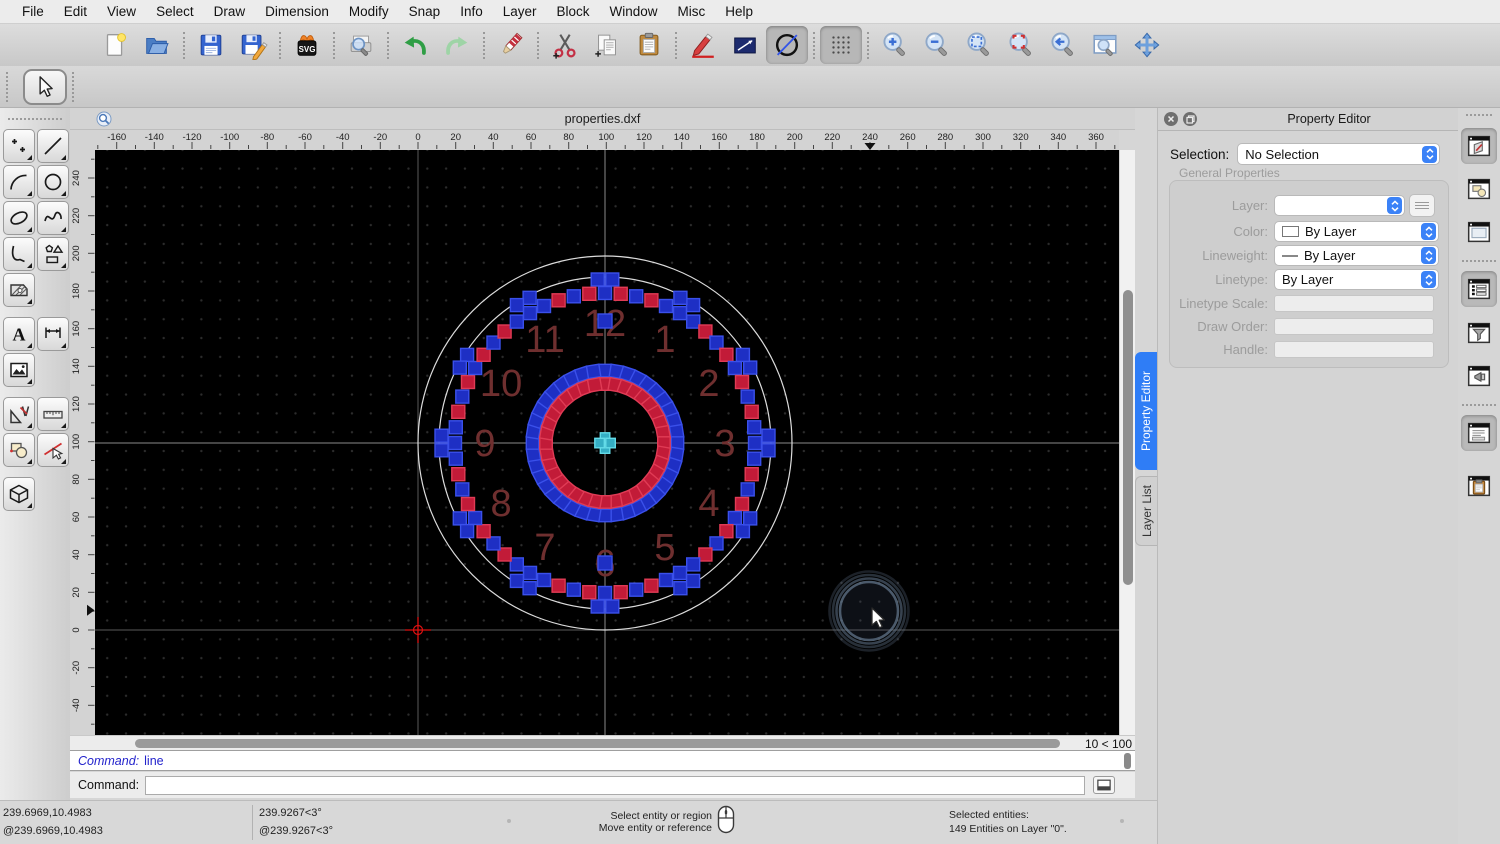  What do you see at coordinates (115, 45) in the screenshot?
I see `new-file-button` at bounding box center [115, 45].